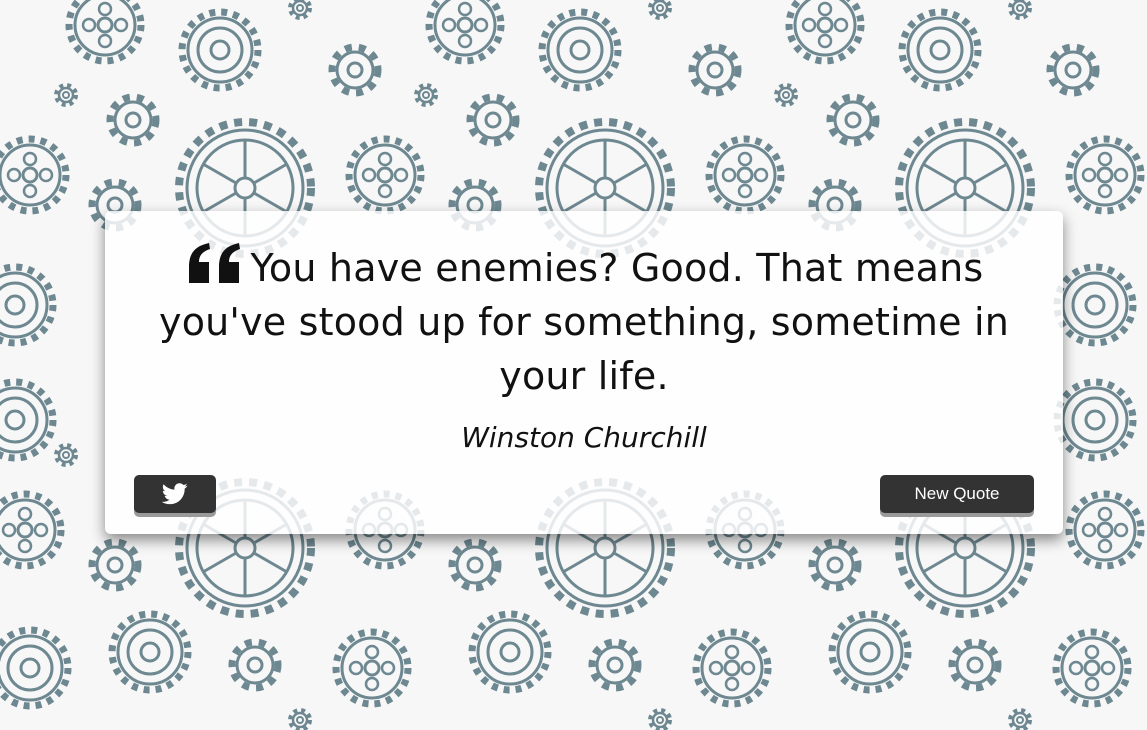  I want to click on tweet-button, so click(175, 494).